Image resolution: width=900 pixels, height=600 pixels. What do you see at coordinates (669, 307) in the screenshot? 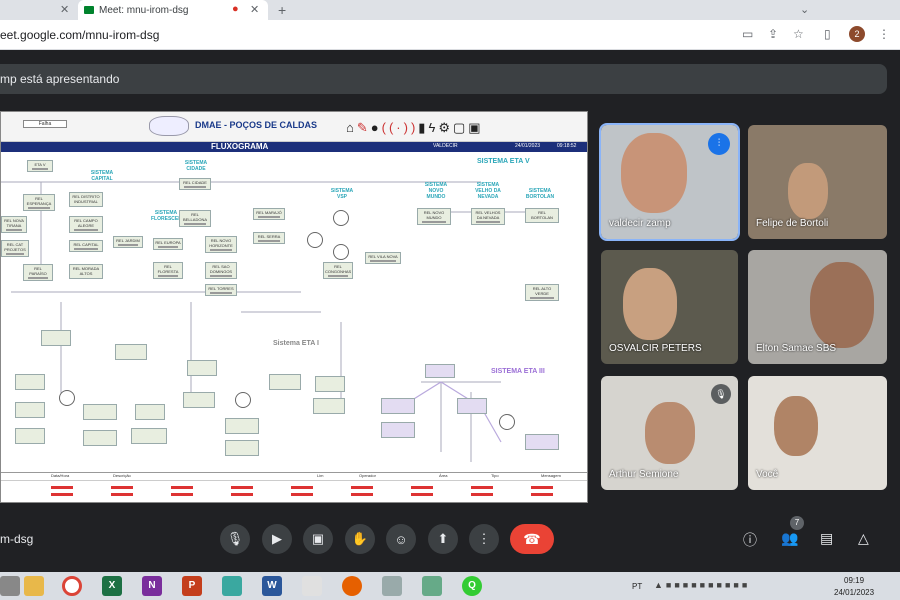
I see `participant-tile: OSVALCIR PETERS` at bounding box center [669, 307].